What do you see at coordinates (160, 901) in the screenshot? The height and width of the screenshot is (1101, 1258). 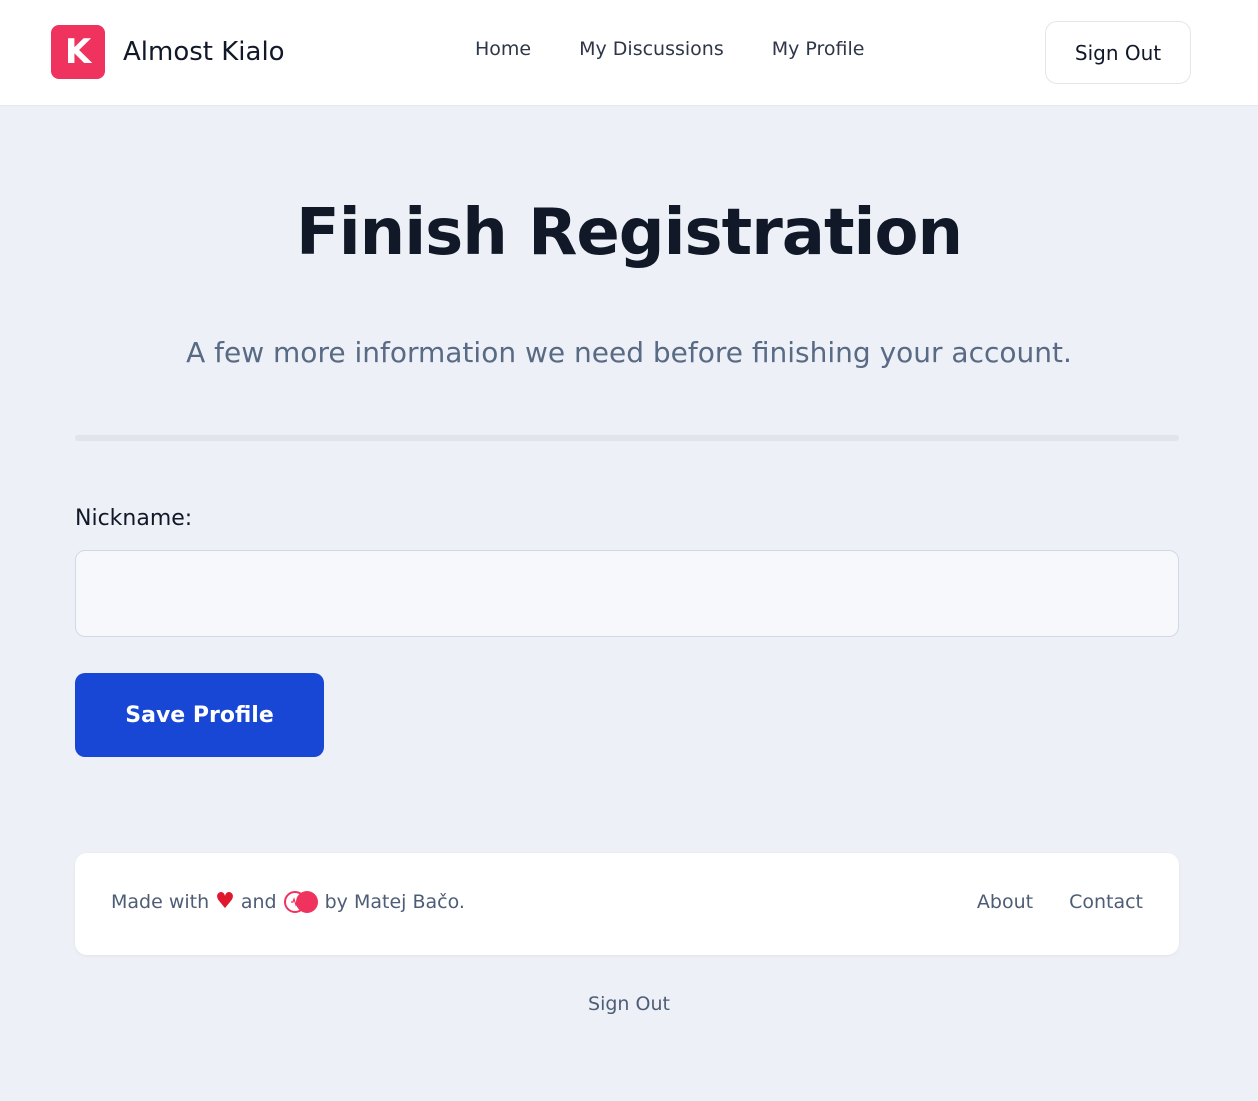 I see `footer-made-with: Made with` at bounding box center [160, 901].